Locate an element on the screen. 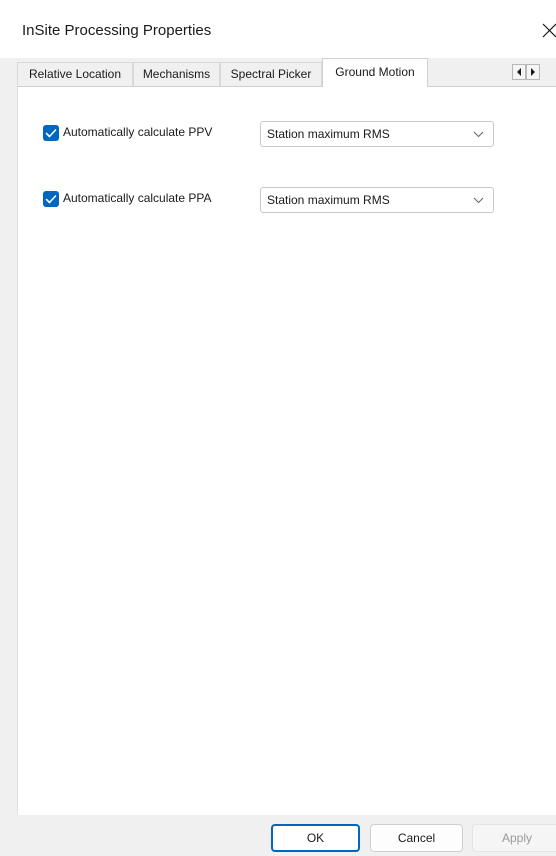 The image size is (556, 856). tab-label: Spectral Picker is located at coordinates (271, 74).